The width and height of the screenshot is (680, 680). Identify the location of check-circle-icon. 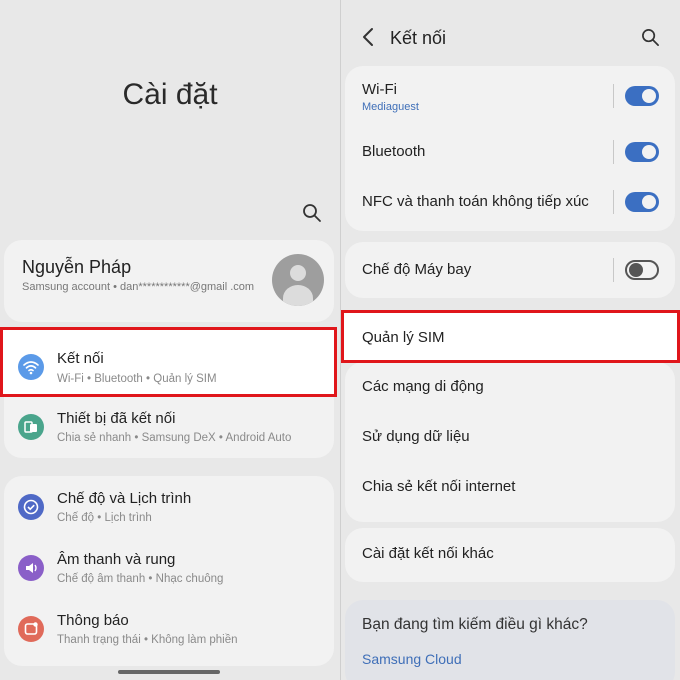
(31, 507).